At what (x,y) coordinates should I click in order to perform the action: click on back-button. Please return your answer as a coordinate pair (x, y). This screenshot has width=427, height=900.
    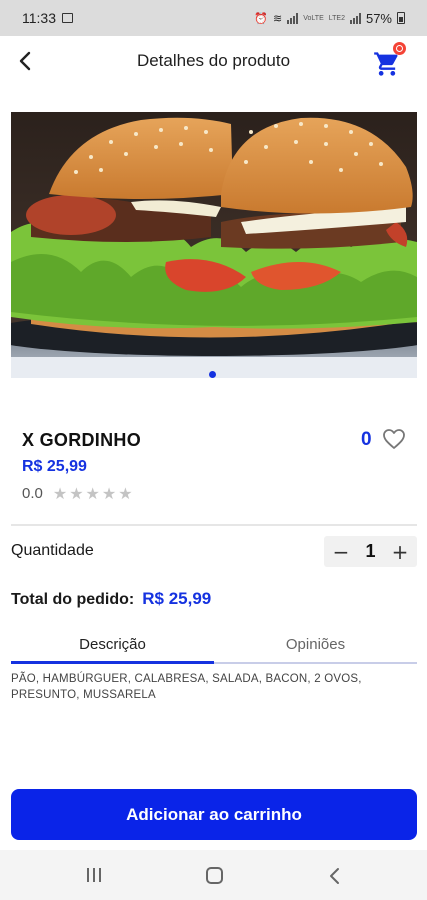
    Looking at the image, I should click on (25, 61).